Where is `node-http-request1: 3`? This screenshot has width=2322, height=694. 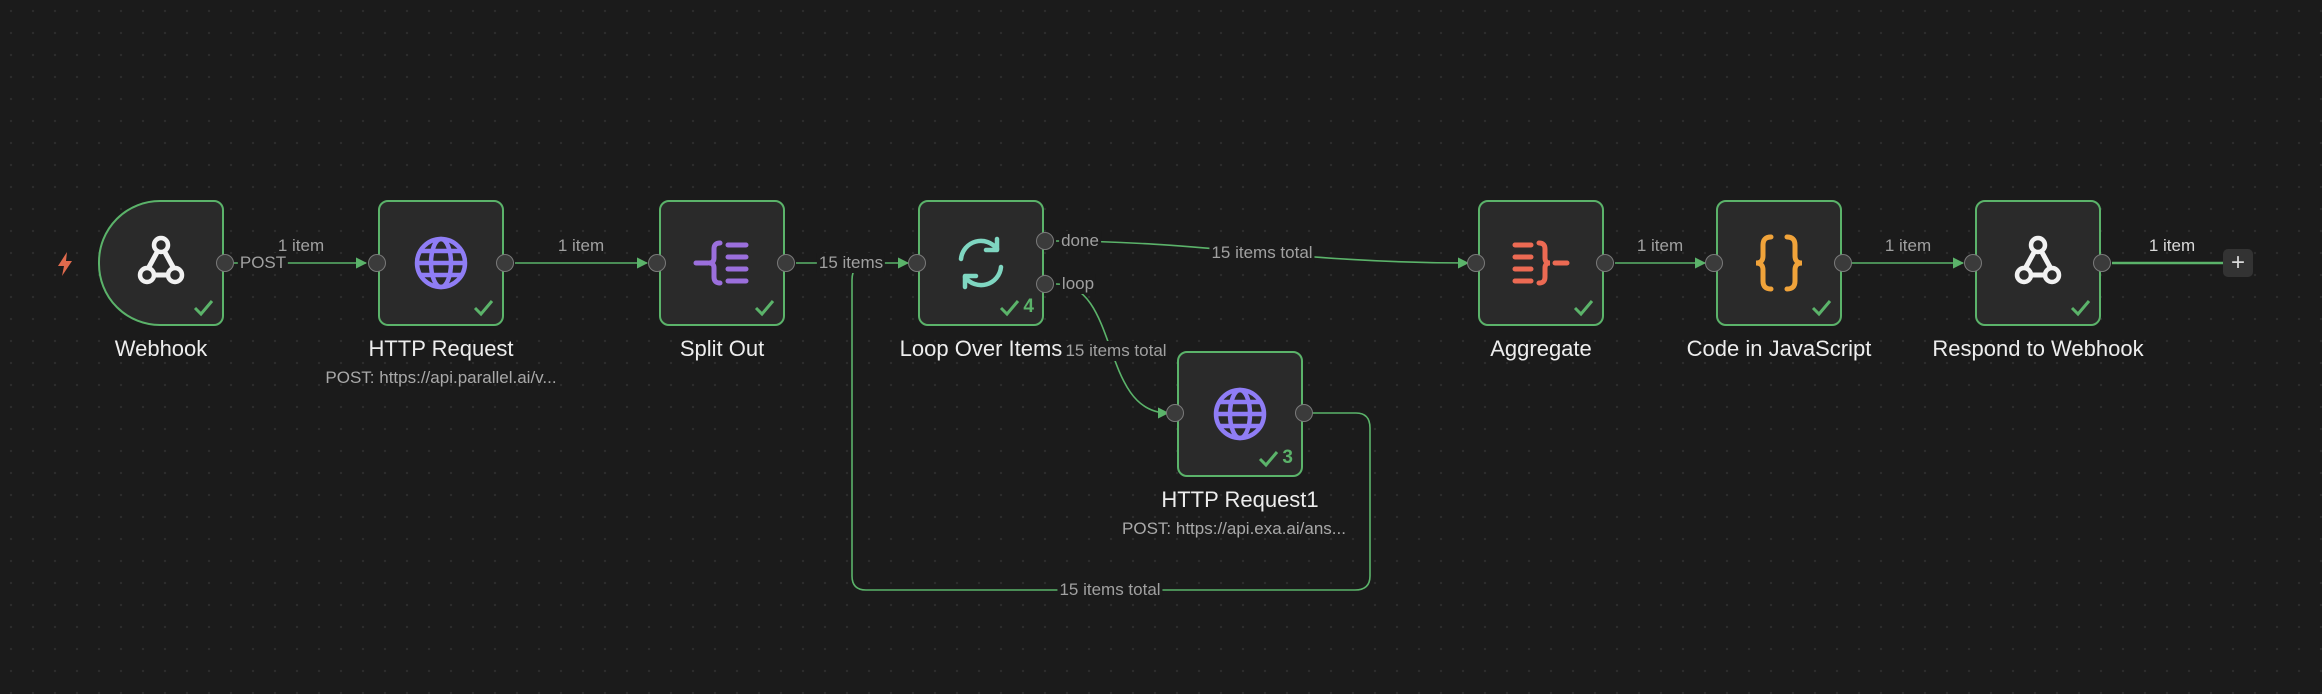 node-http-request1: 3 is located at coordinates (1240, 414).